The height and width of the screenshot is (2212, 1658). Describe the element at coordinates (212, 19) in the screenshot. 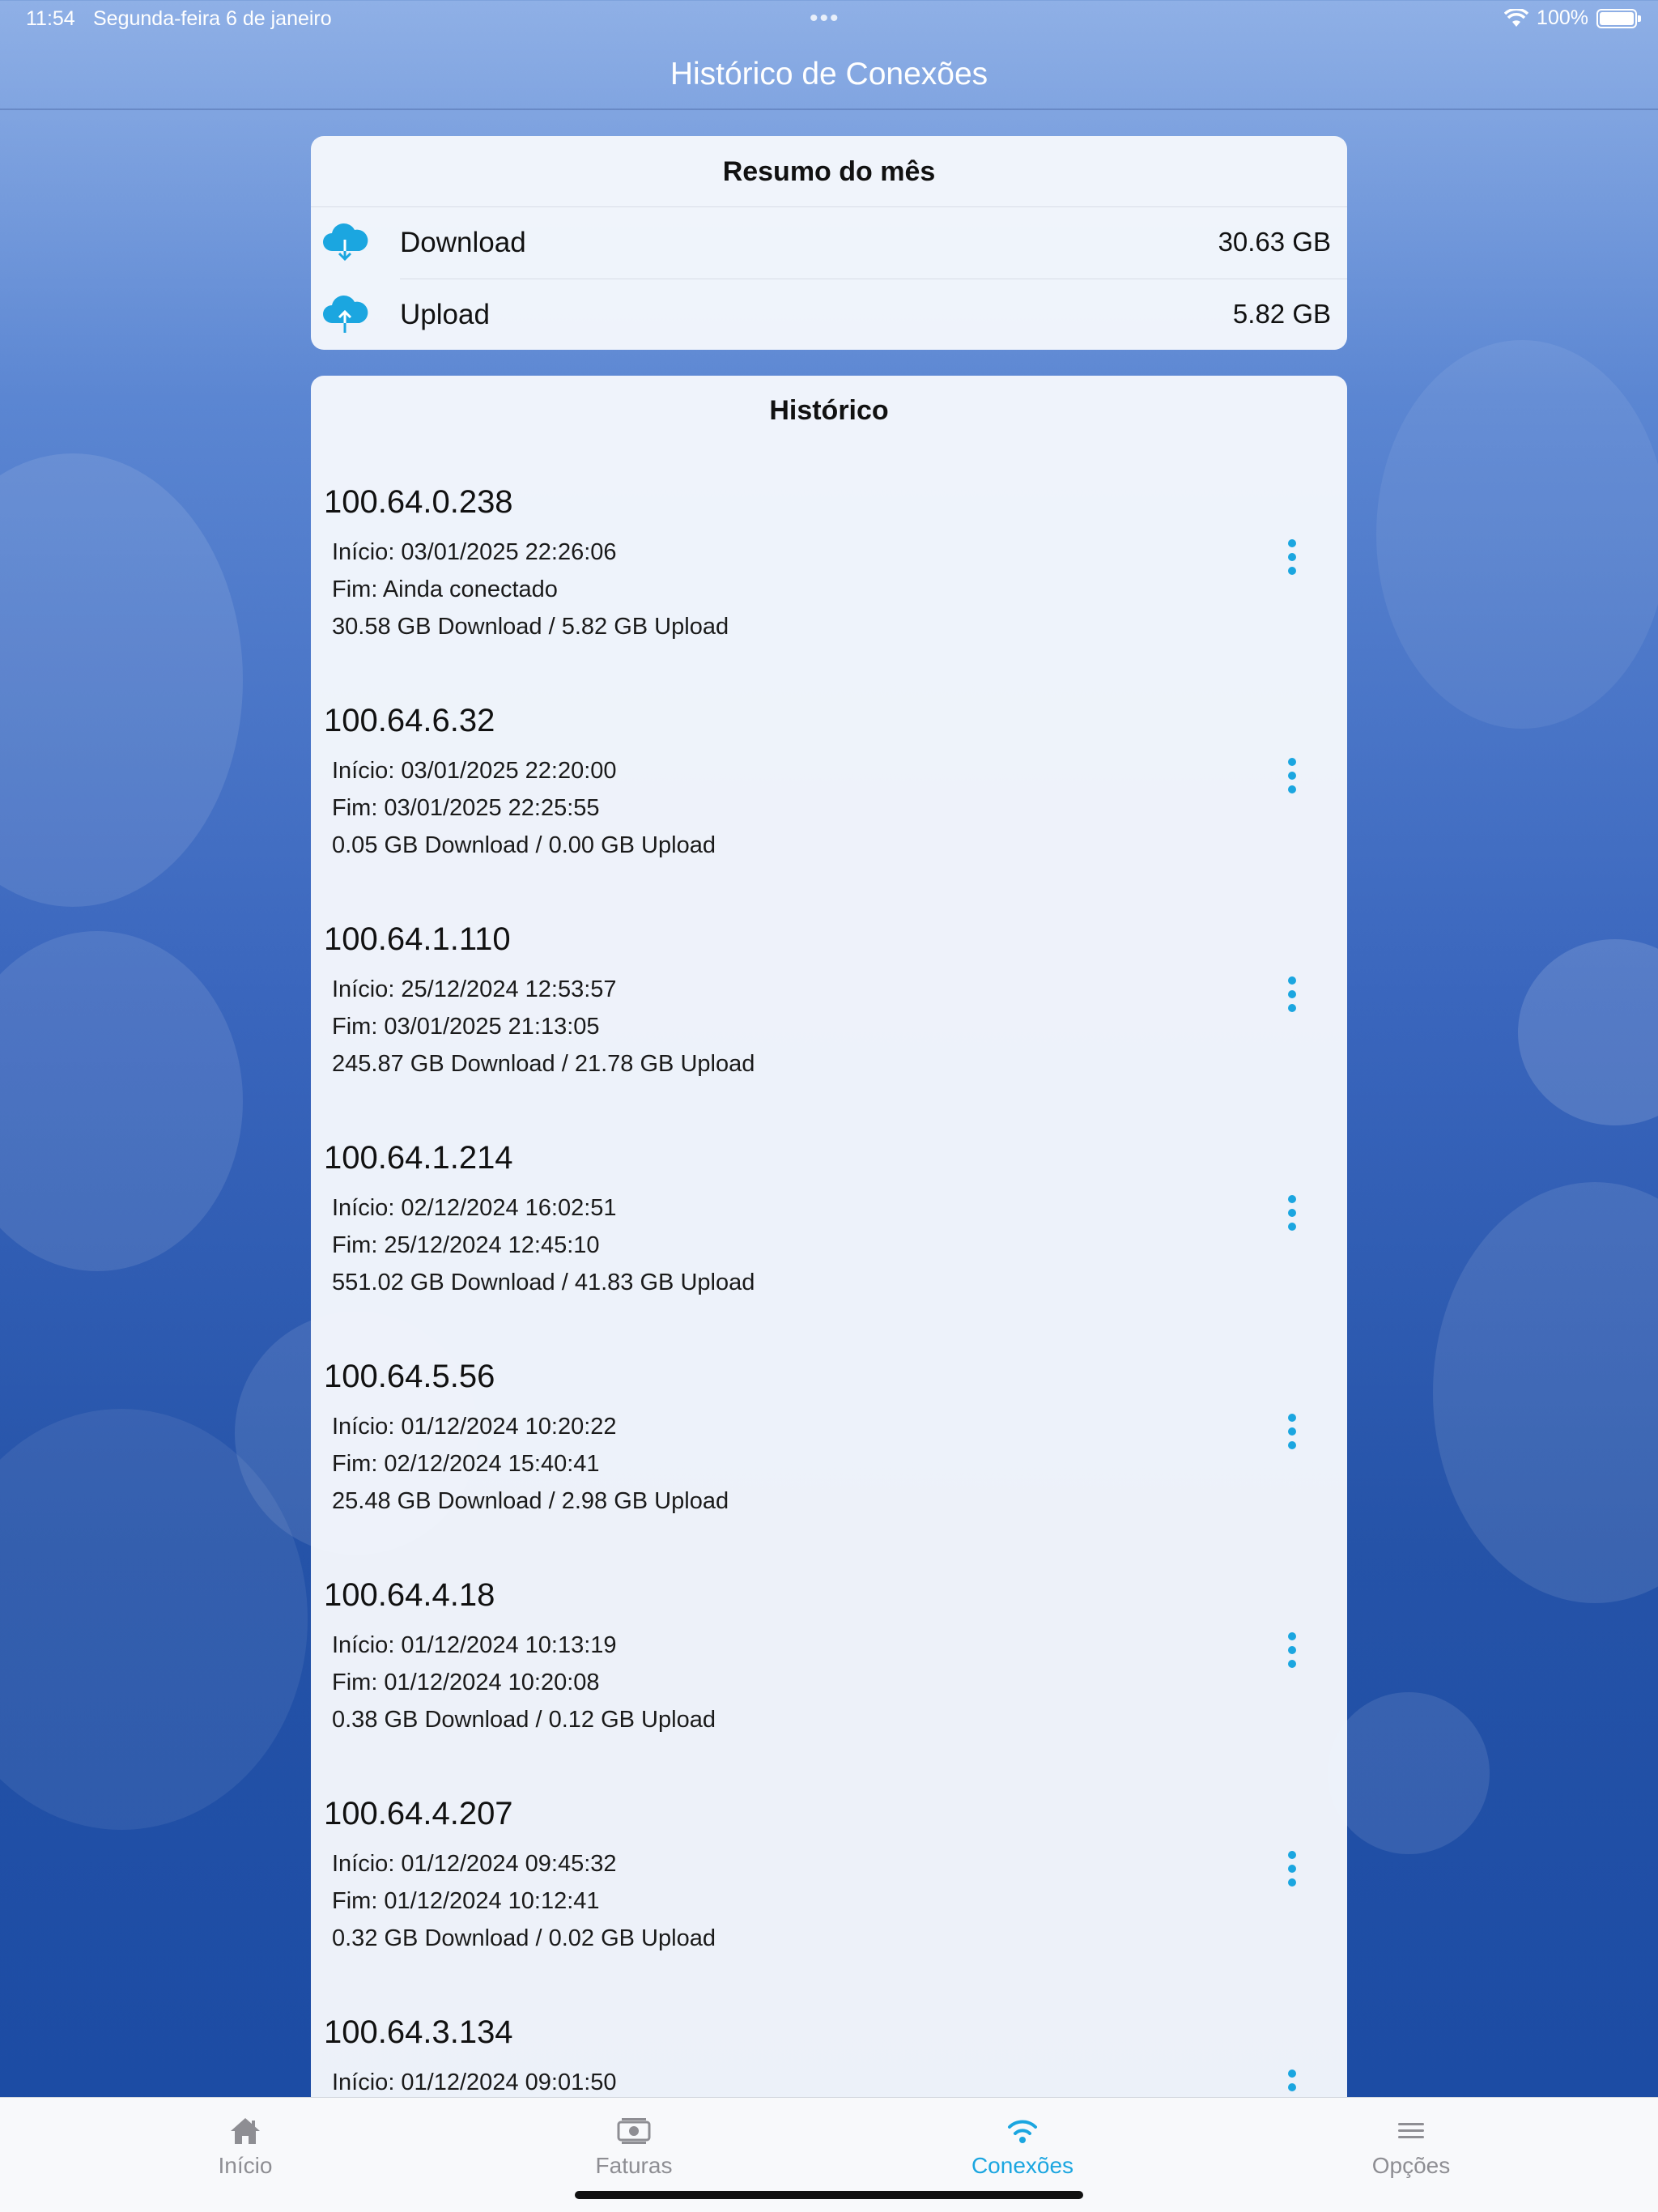

I see `status-date: Segunda-feira 6 de janeiro` at that location.